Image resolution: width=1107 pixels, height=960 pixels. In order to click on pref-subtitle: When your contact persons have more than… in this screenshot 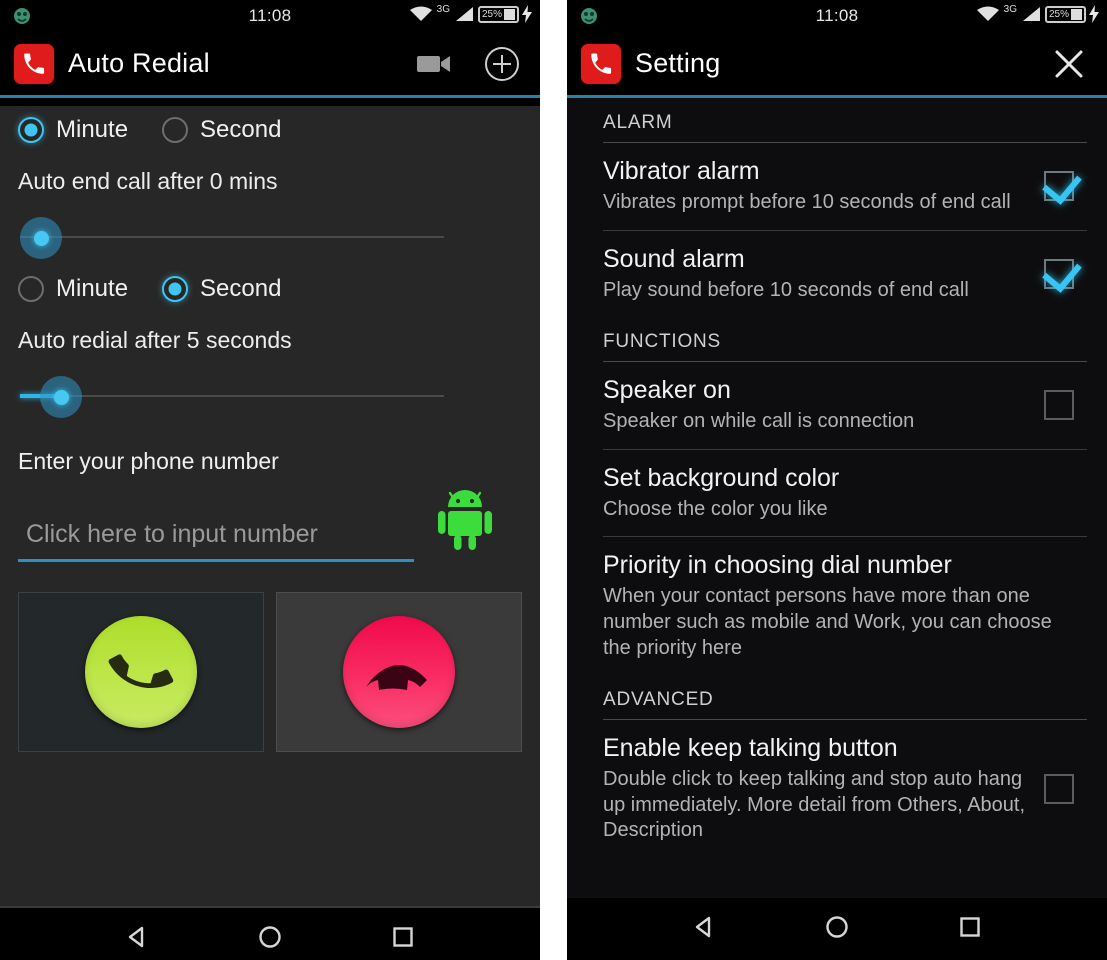, I will do `click(827, 622)`.